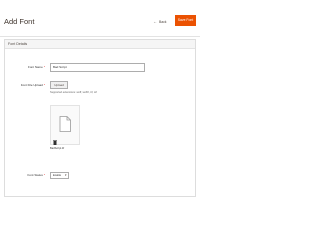 The height and width of the screenshot is (240, 320). I want to click on header-divider, so click(100, 36).